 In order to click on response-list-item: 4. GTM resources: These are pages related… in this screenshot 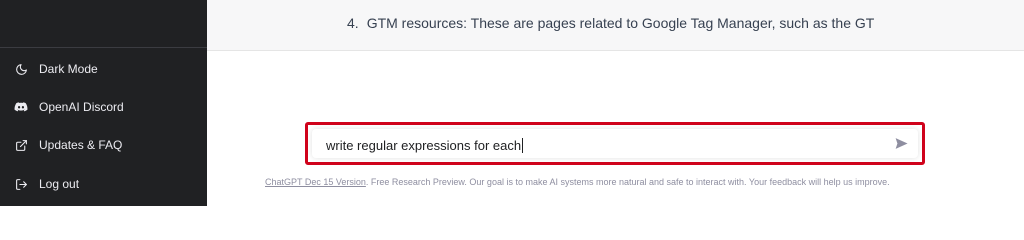, I will do `click(610, 23)`.